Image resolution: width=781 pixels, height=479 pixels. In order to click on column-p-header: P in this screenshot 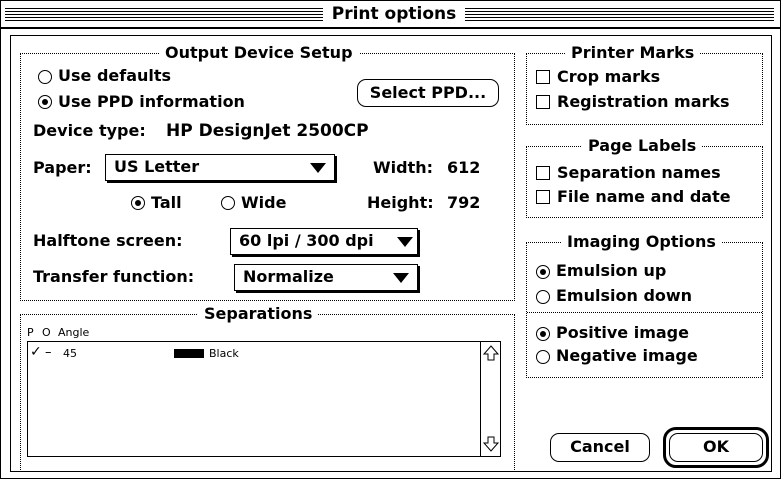, I will do `click(30, 332)`.